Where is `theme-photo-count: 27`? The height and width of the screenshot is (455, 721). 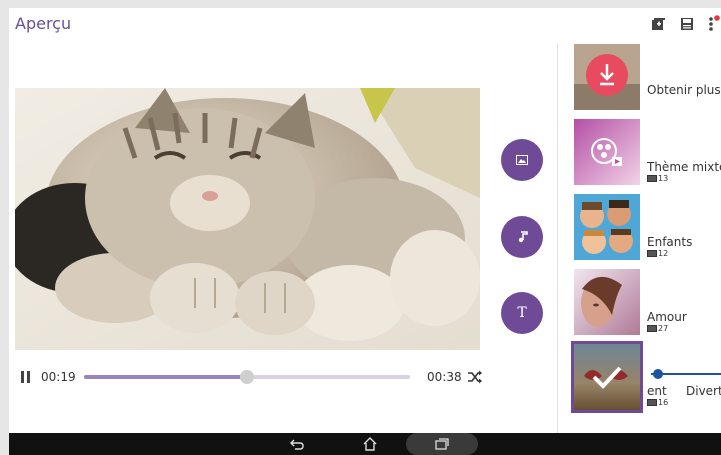
theme-photo-count: 27 is located at coordinates (657, 328).